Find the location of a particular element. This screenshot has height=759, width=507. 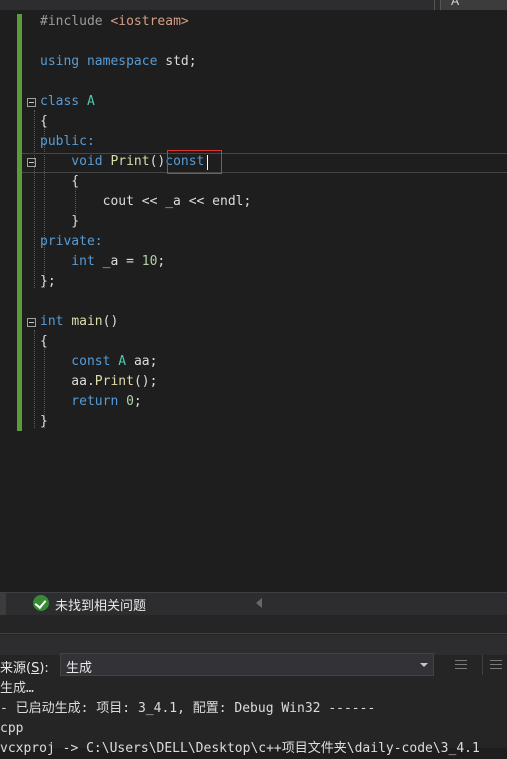

code-token: <iostream> is located at coordinates (149, 21).